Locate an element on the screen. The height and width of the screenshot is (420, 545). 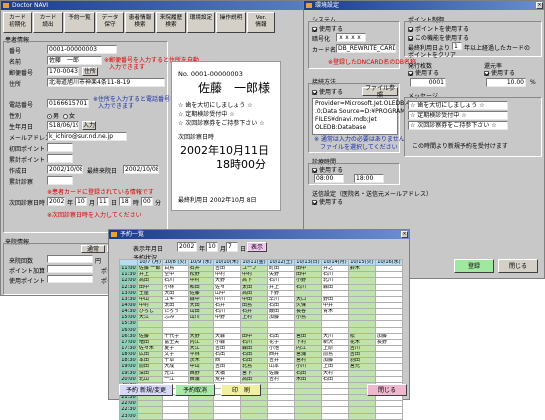
sex-radio-female: 女 is located at coordinates (69, 115).